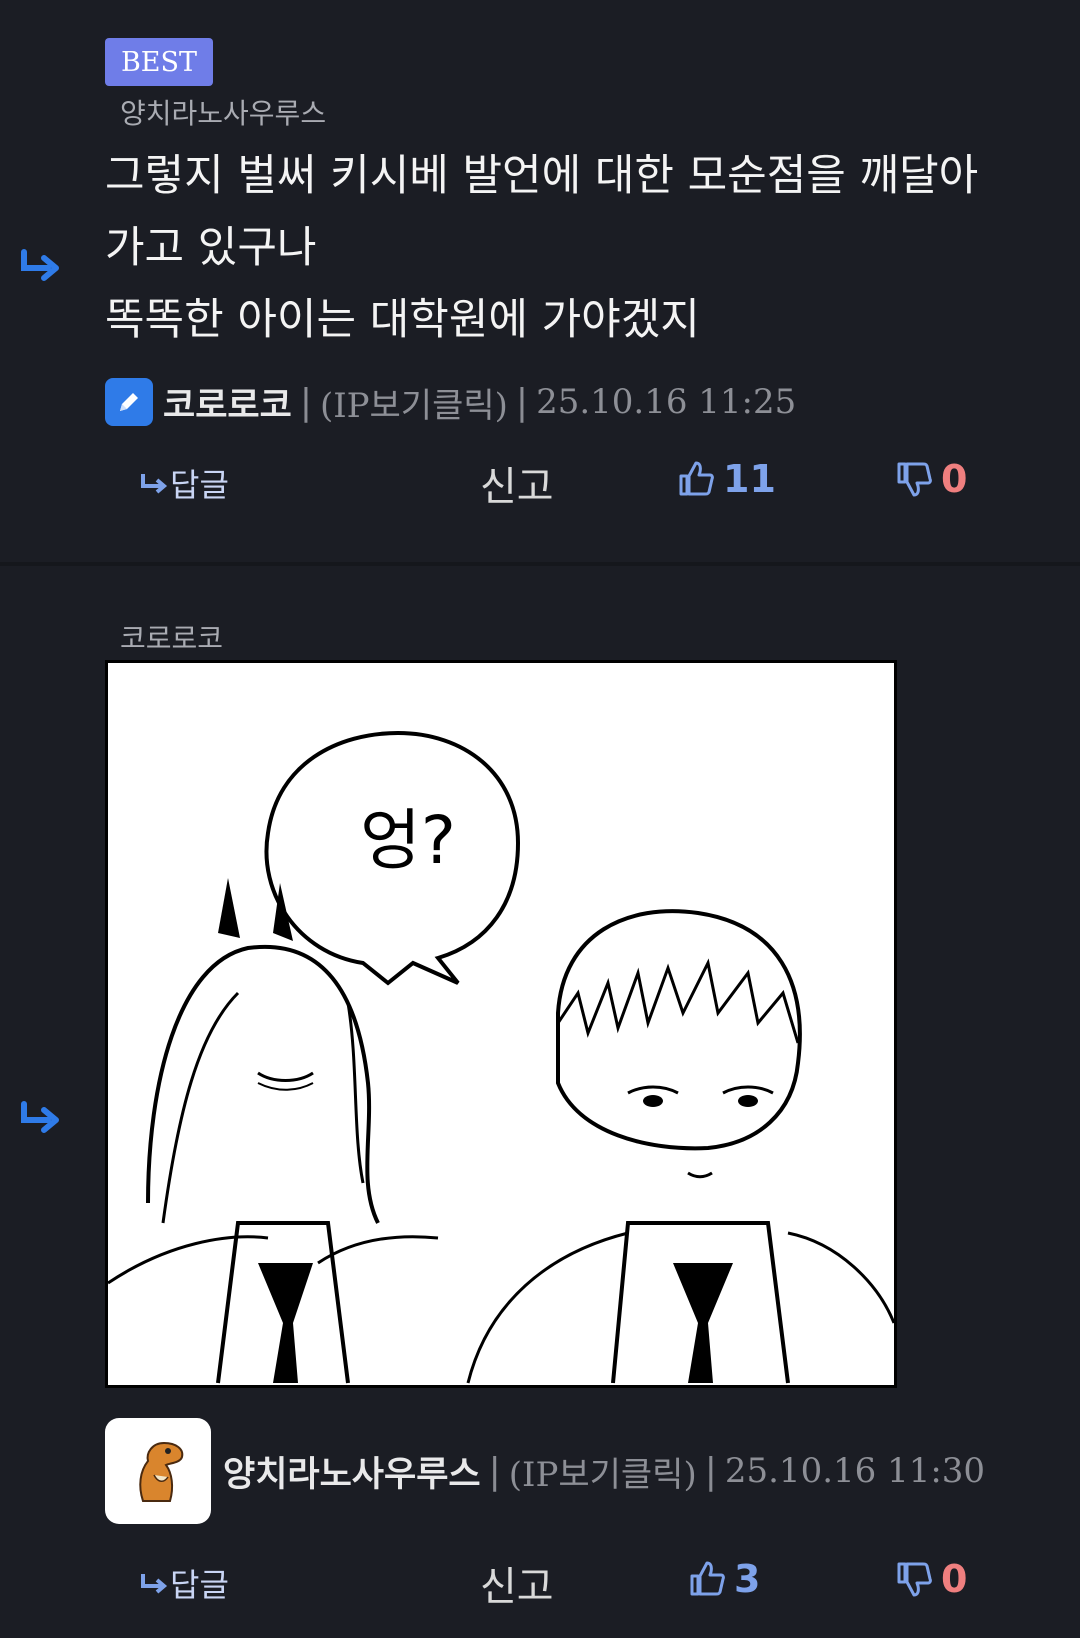 The image size is (1080, 1638). I want to click on speech-bubble-text: 엉?, so click(408, 840).